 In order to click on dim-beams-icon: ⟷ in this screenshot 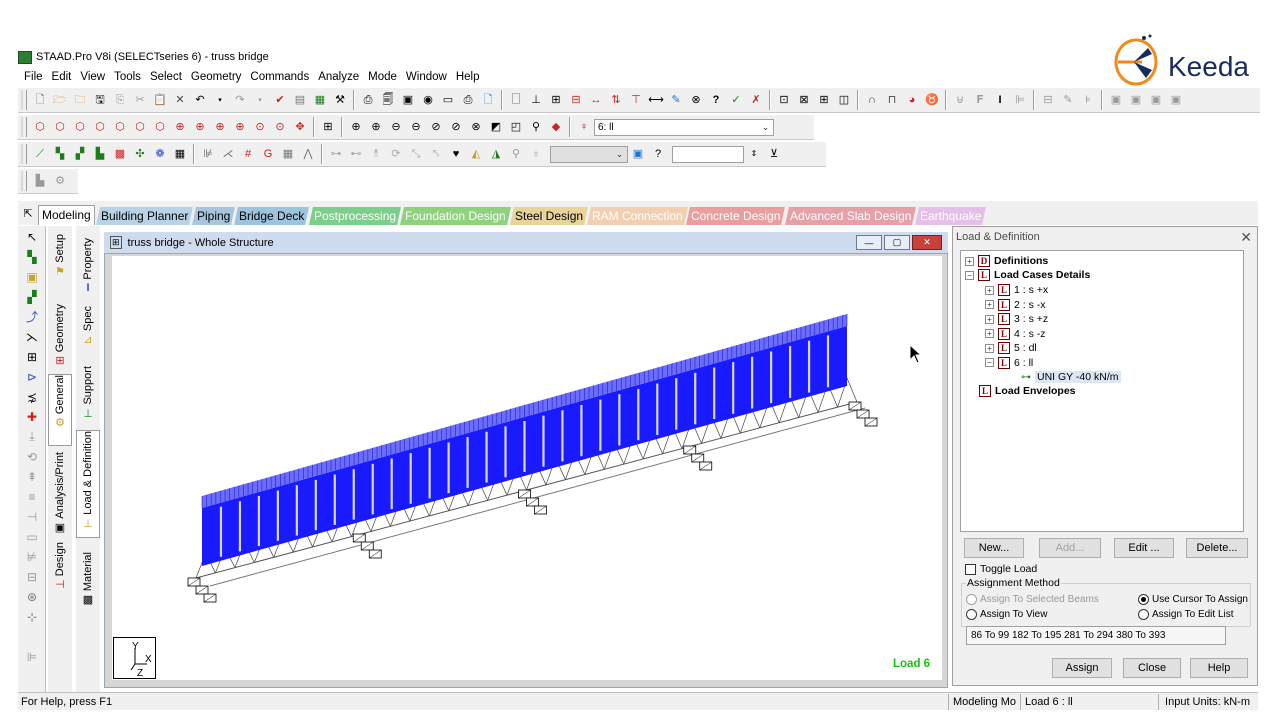, I will do `click(656, 100)`.